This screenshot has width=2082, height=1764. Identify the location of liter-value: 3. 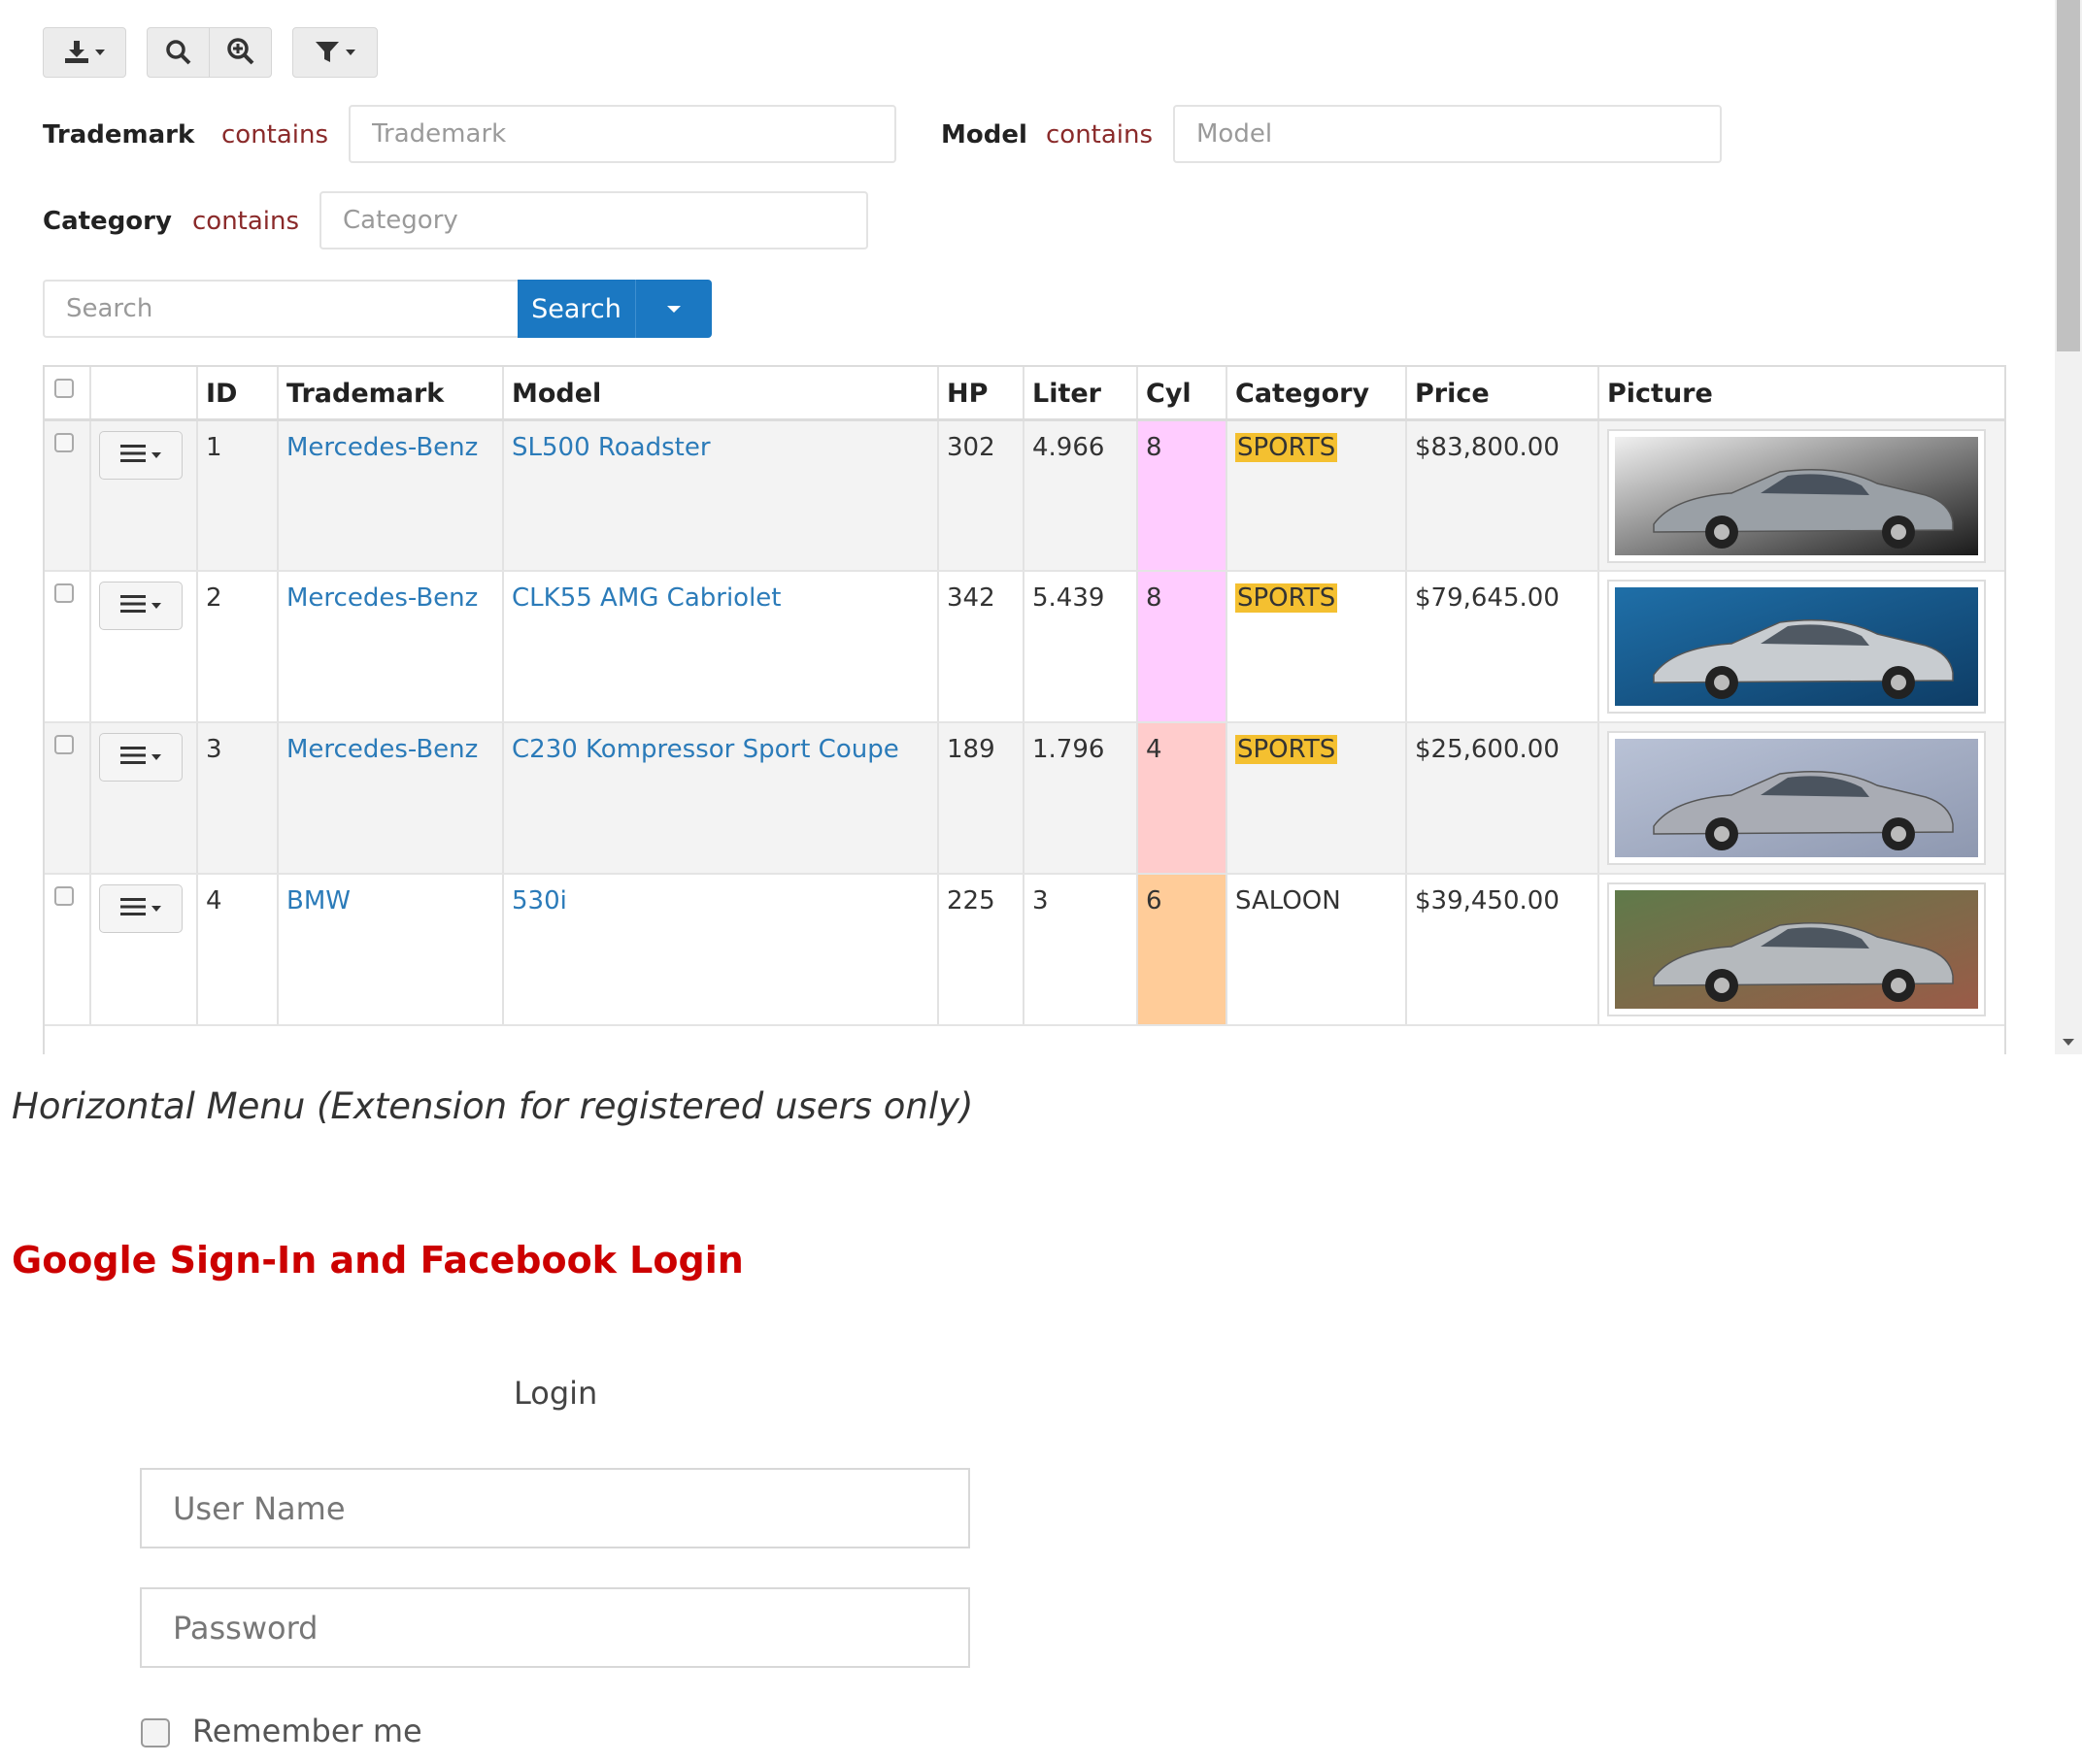
(1041, 900).